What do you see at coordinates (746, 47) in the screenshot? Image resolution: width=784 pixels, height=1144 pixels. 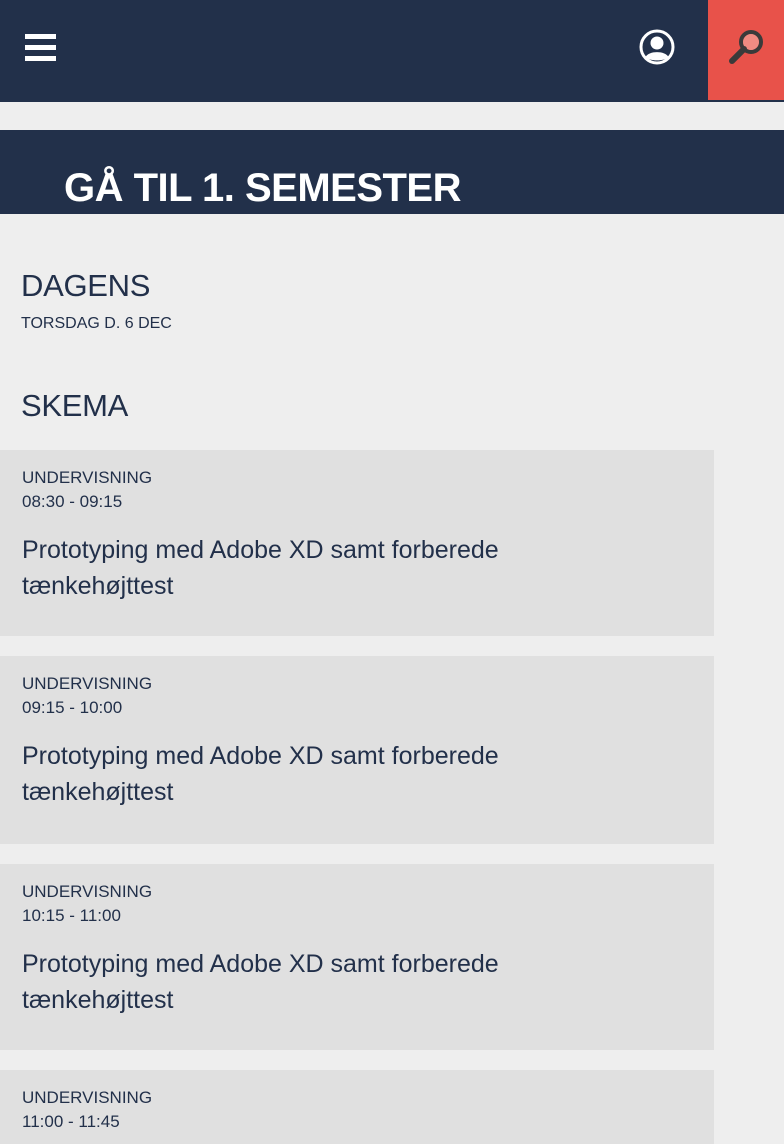 I see `magnifier-icon` at bounding box center [746, 47].